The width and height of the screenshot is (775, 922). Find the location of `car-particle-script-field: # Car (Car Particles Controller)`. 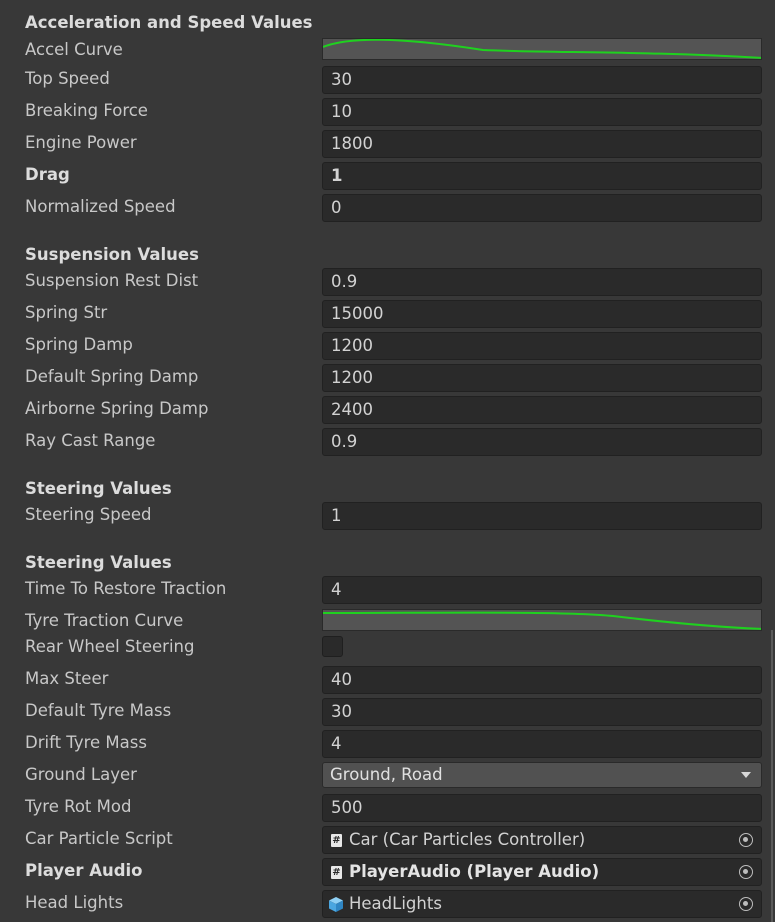

car-particle-script-field: # Car (Car Particles Controller) is located at coordinates (542, 840).